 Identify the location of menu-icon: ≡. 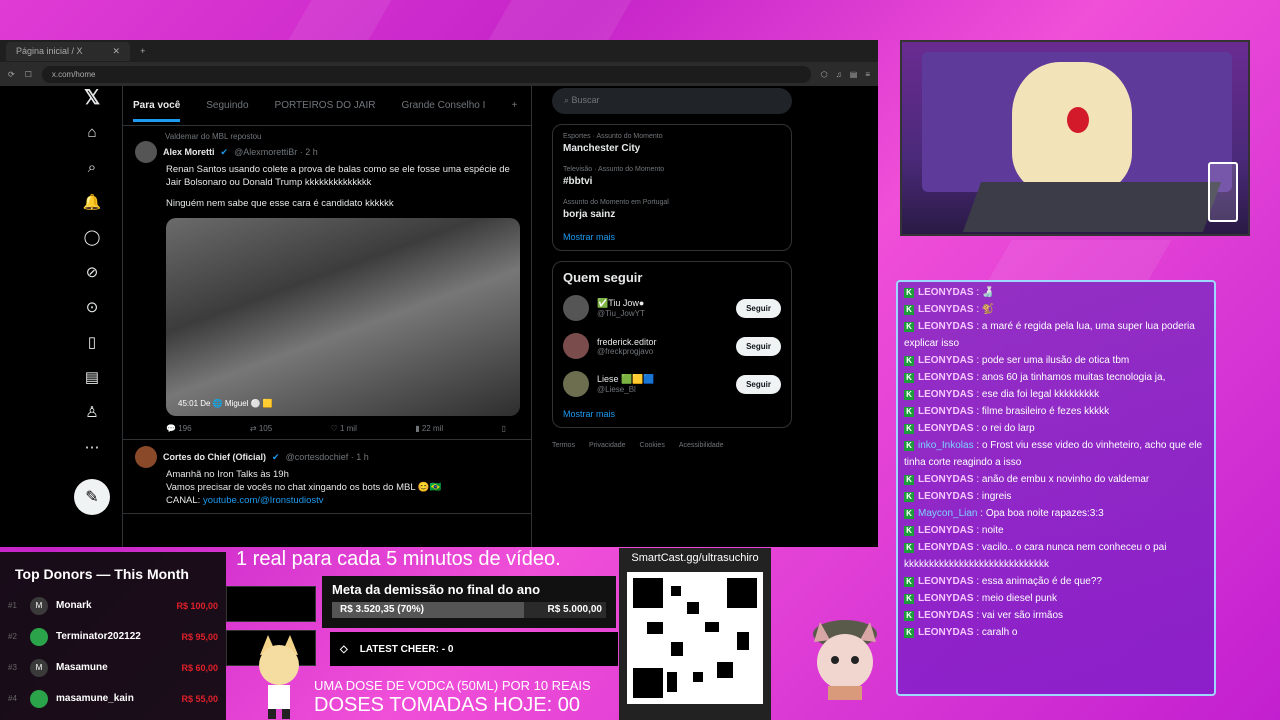
(867, 74).